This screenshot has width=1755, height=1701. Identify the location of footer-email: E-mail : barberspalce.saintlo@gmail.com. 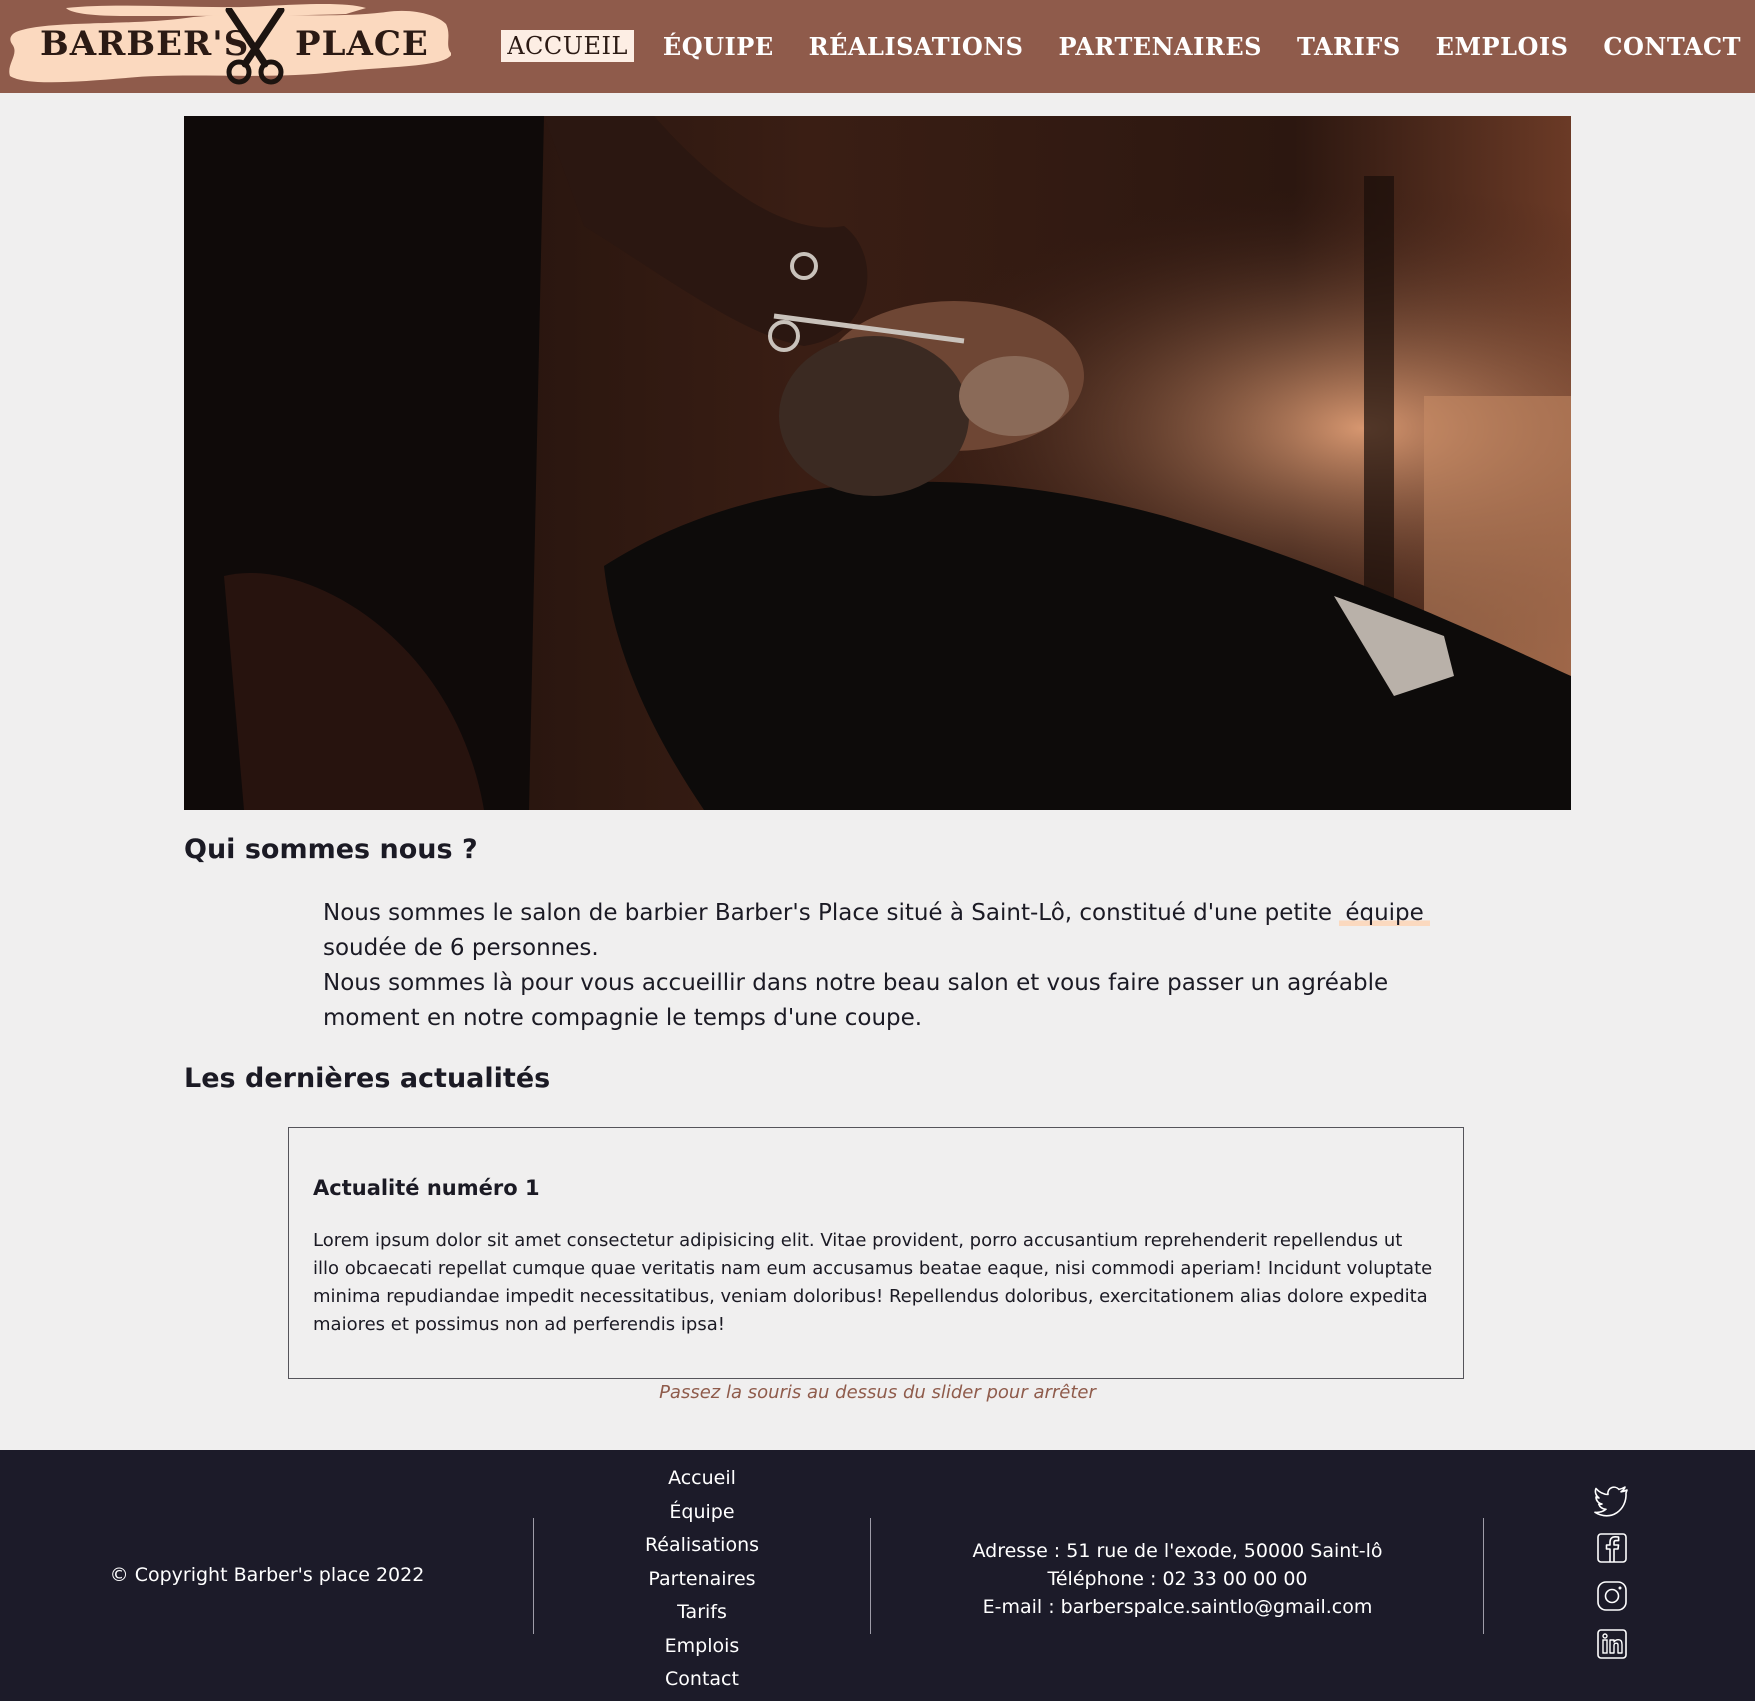
(1177, 1607).